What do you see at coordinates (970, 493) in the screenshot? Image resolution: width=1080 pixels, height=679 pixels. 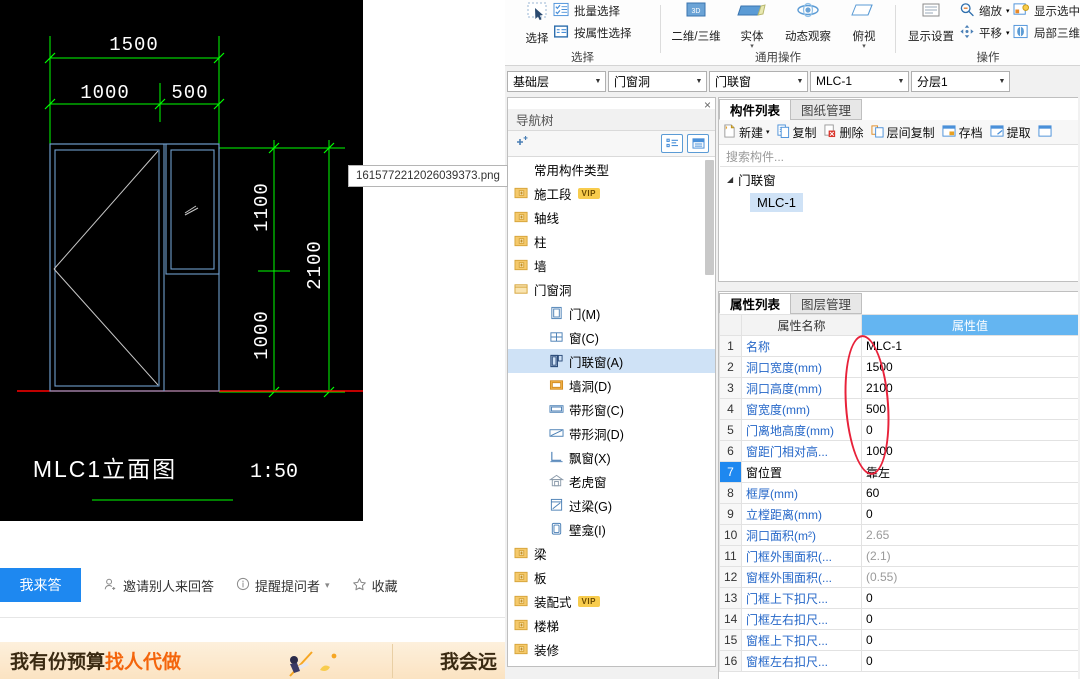 I see `property-row-value: 60` at bounding box center [970, 493].